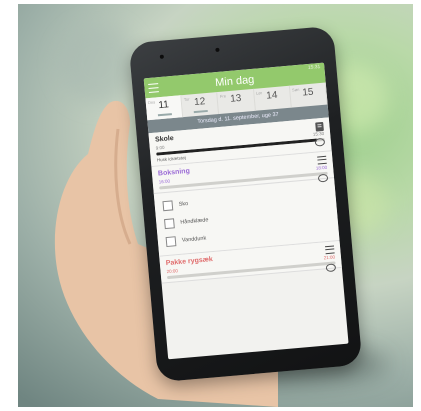 This screenshot has height=411, width=421. I want to click on date-tab-14: Lør 14, so click(272, 98).